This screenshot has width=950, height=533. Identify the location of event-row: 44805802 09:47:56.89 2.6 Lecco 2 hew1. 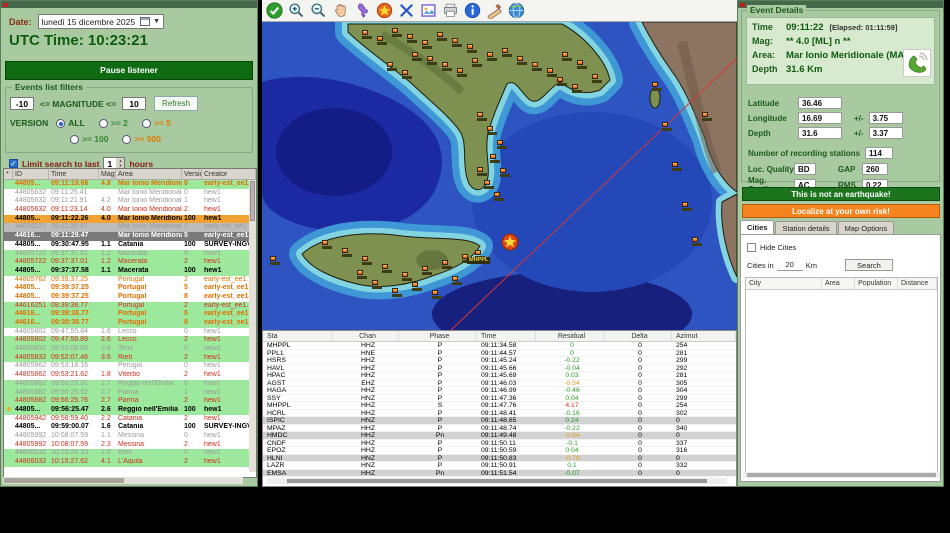
(130, 341).